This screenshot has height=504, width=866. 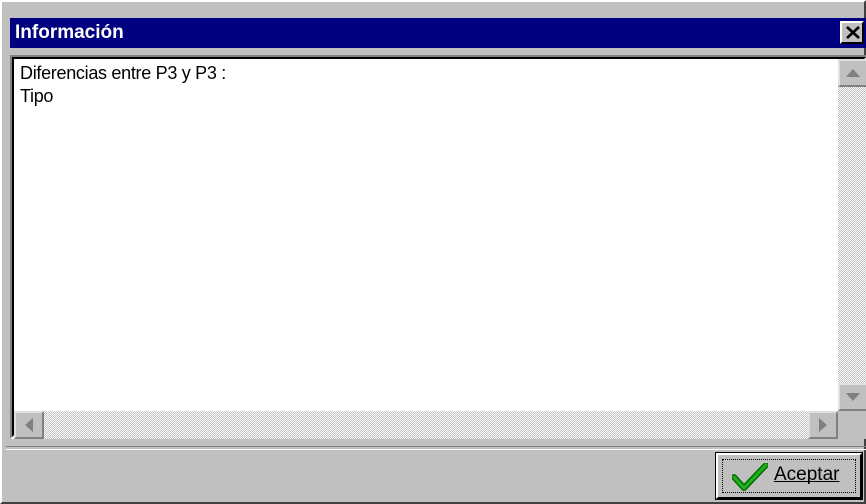 What do you see at coordinates (37, 96) in the screenshot?
I see `memo-line-type: Tipo` at bounding box center [37, 96].